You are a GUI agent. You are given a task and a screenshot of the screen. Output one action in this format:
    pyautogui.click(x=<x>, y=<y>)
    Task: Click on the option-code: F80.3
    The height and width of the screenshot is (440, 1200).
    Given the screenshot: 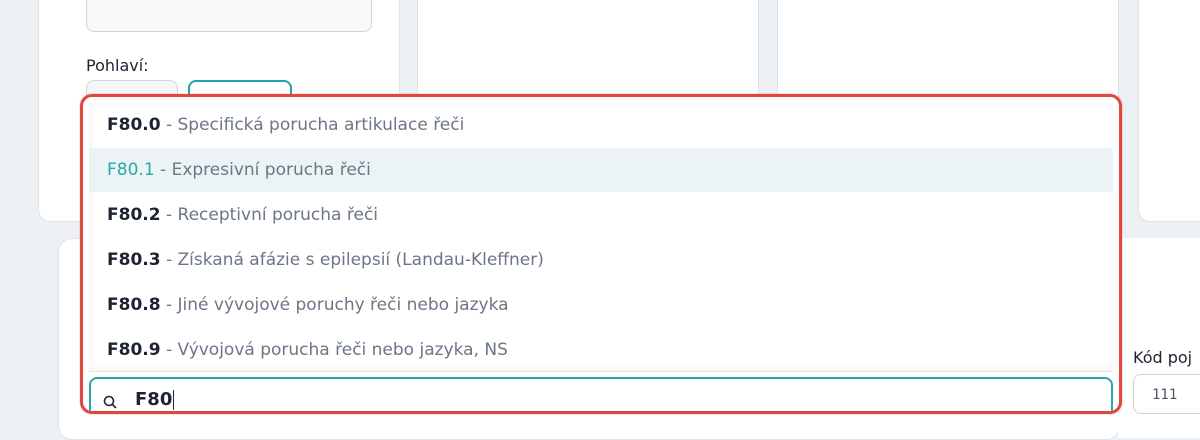 What is the action you would take?
    pyautogui.click(x=134, y=260)
    